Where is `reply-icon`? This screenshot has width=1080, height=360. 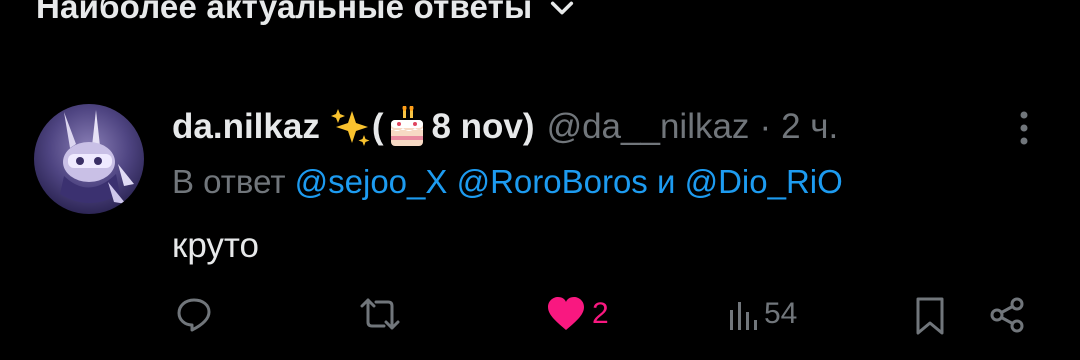
reply-icon is located at coordinates (194, 315).